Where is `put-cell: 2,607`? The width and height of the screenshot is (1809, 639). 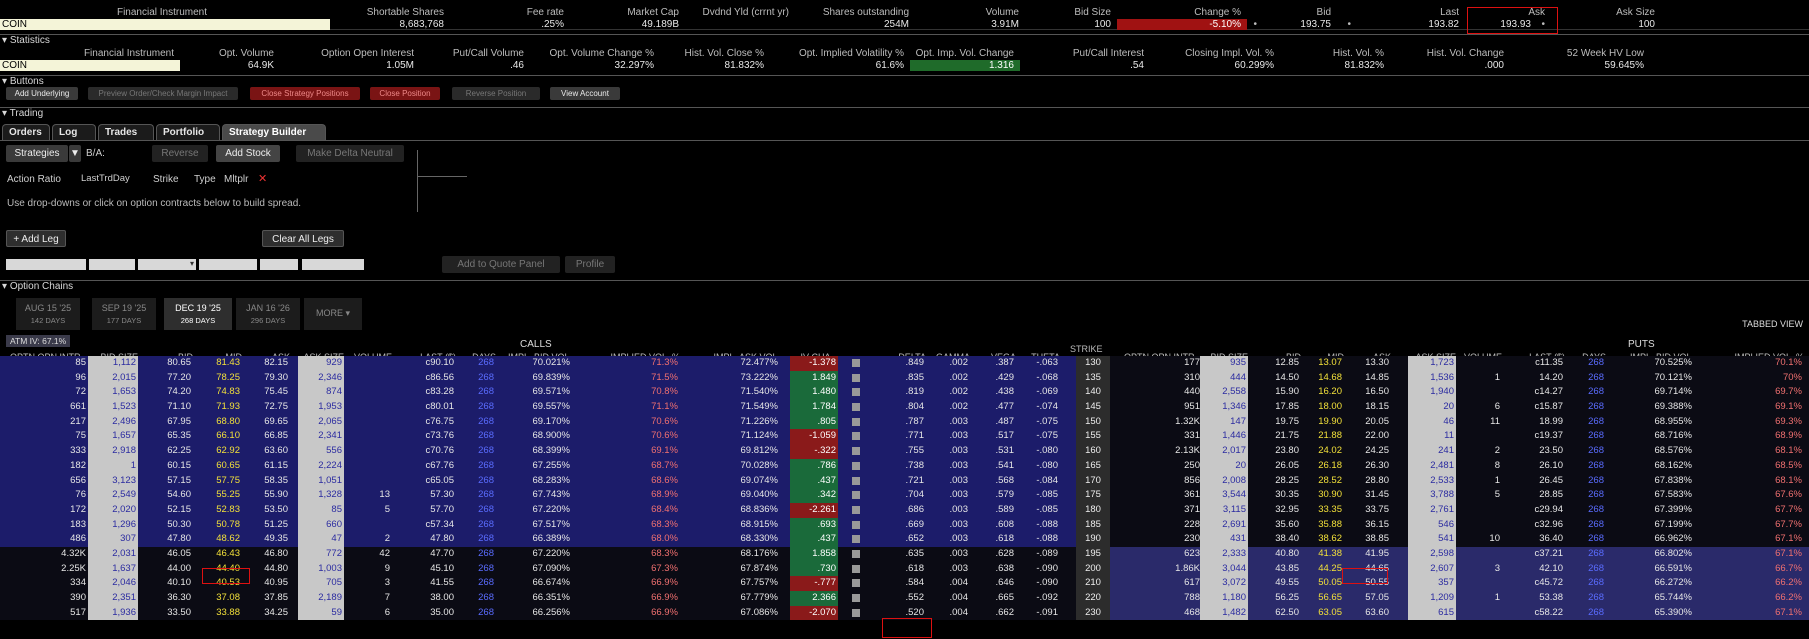 put-cell: 2,607 is located at coordinates (1432, 569).